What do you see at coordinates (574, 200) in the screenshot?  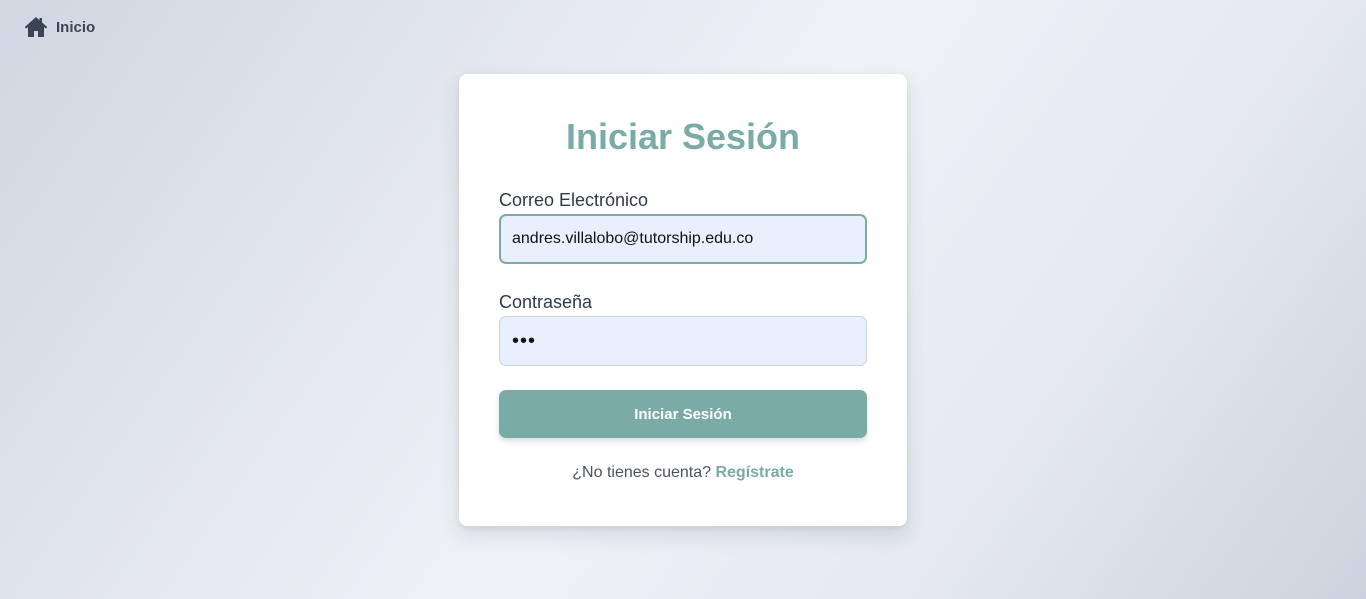 I see `email-label: Correo Electrónico` at bounding box center [574, 200].